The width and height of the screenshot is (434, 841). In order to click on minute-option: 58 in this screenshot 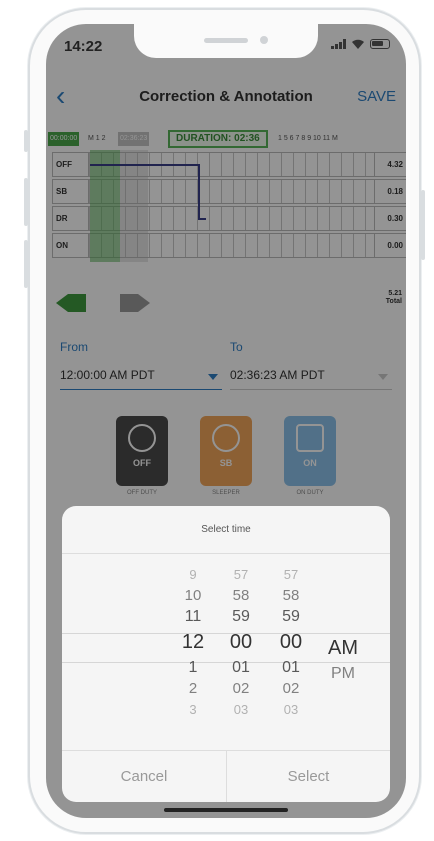, I will do `click(241, 595)`.